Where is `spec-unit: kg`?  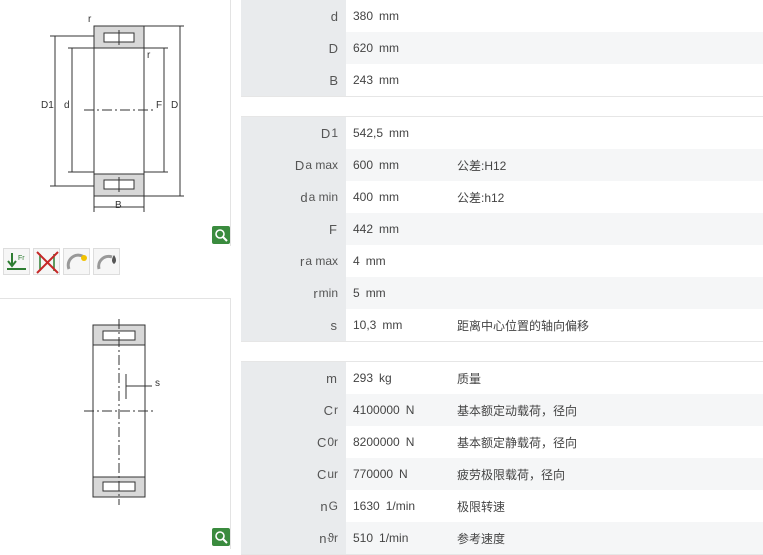 spec-unit: kg is located at coordinates (385, 378).